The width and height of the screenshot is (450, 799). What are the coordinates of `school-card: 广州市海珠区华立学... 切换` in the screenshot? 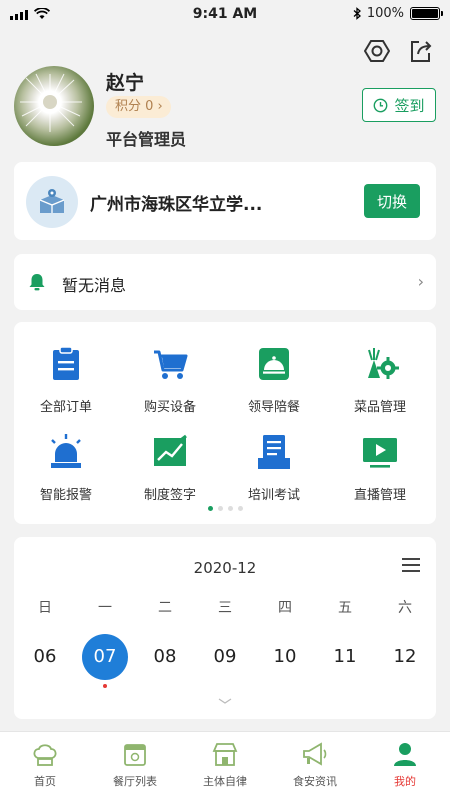 It's located at (225, 201).